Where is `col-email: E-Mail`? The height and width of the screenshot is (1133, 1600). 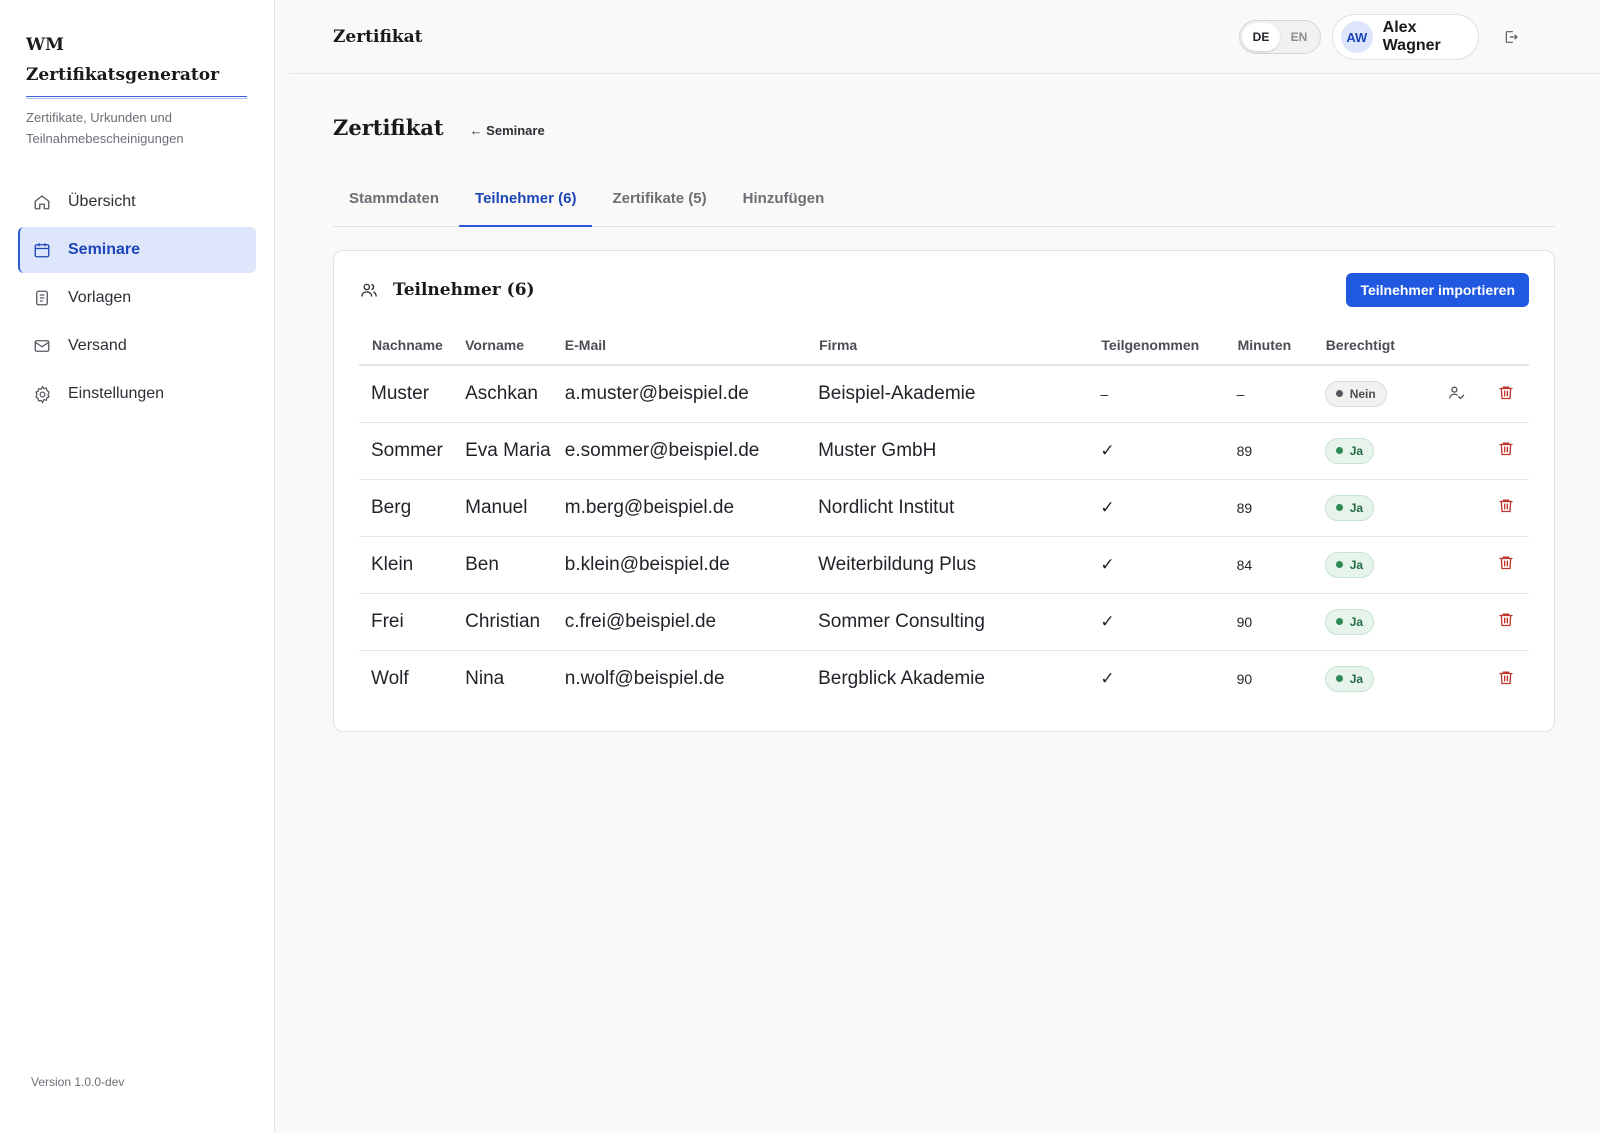
col-email: E-Mail is located at coordinates (684, 345).